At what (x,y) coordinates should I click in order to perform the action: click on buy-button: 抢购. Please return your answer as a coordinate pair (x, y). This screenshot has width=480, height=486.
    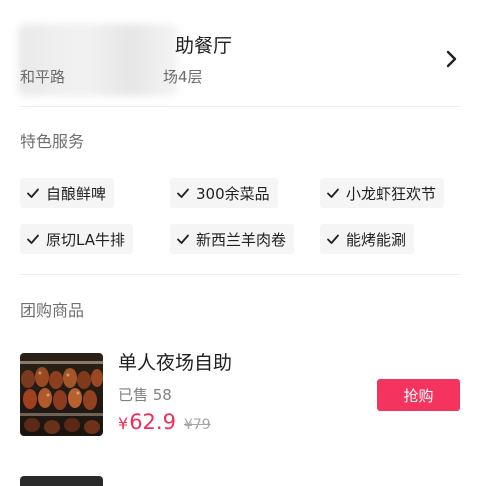
    Looking at the image, I should click on (418, 395).